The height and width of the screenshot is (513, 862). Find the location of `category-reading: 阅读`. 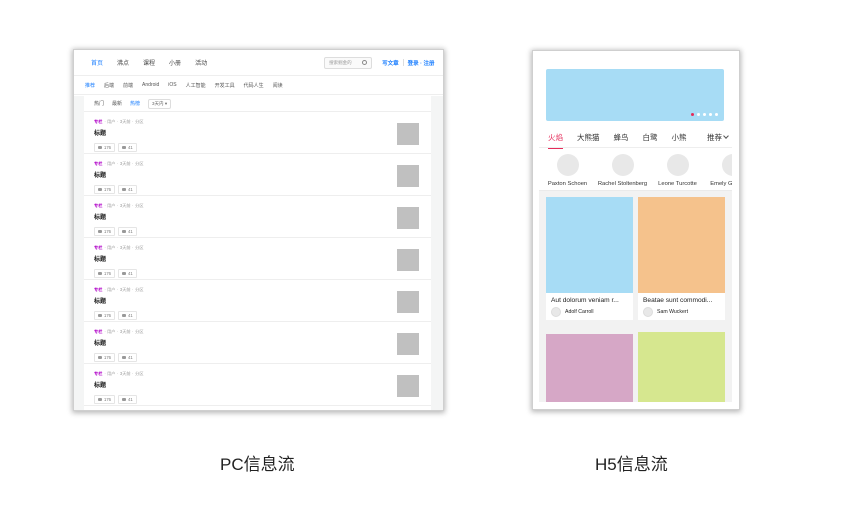

category-reading: 阅读 is located at coordinates (278, 85).